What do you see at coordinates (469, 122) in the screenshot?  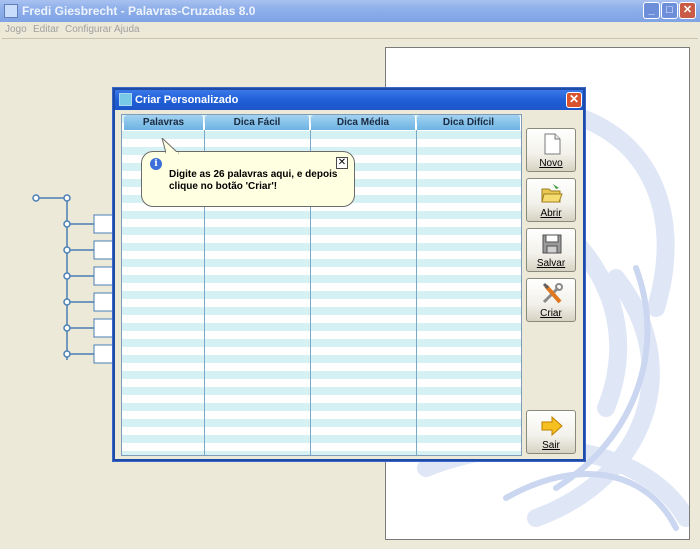 I see `column-header-dica-dificil: Dica Difícil` at bounding box center [469, 122].